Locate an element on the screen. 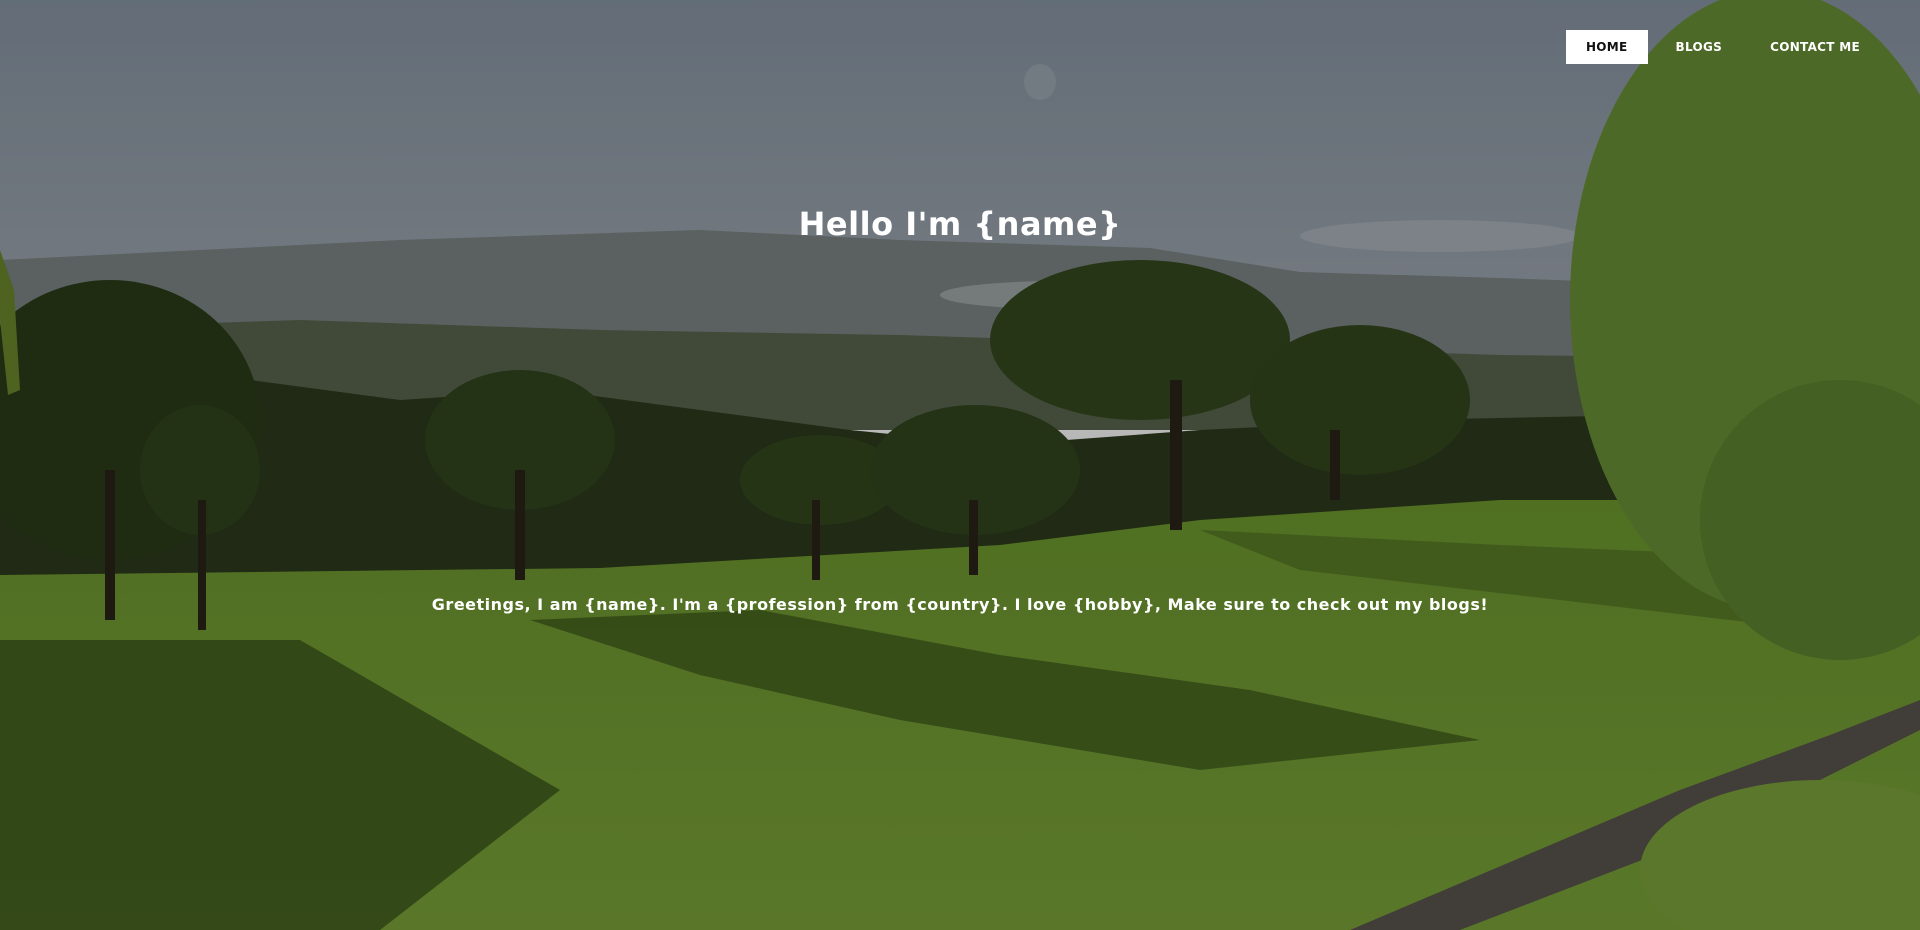 This screenshot has height=930, width=1920. nav-contact-link: CONTACT ME is located at coordinates (1815, 47).